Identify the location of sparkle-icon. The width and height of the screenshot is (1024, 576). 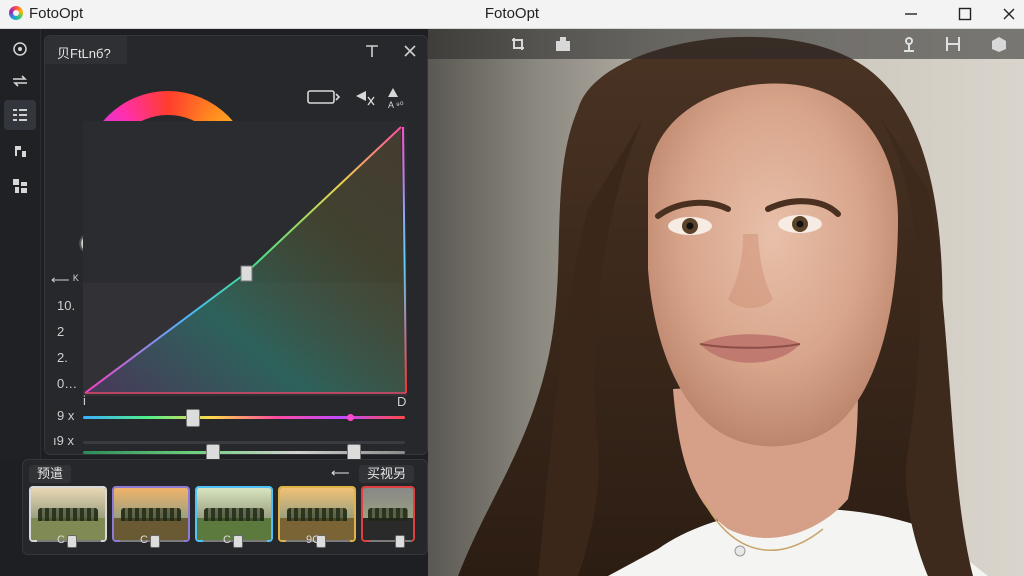
(20, 151).